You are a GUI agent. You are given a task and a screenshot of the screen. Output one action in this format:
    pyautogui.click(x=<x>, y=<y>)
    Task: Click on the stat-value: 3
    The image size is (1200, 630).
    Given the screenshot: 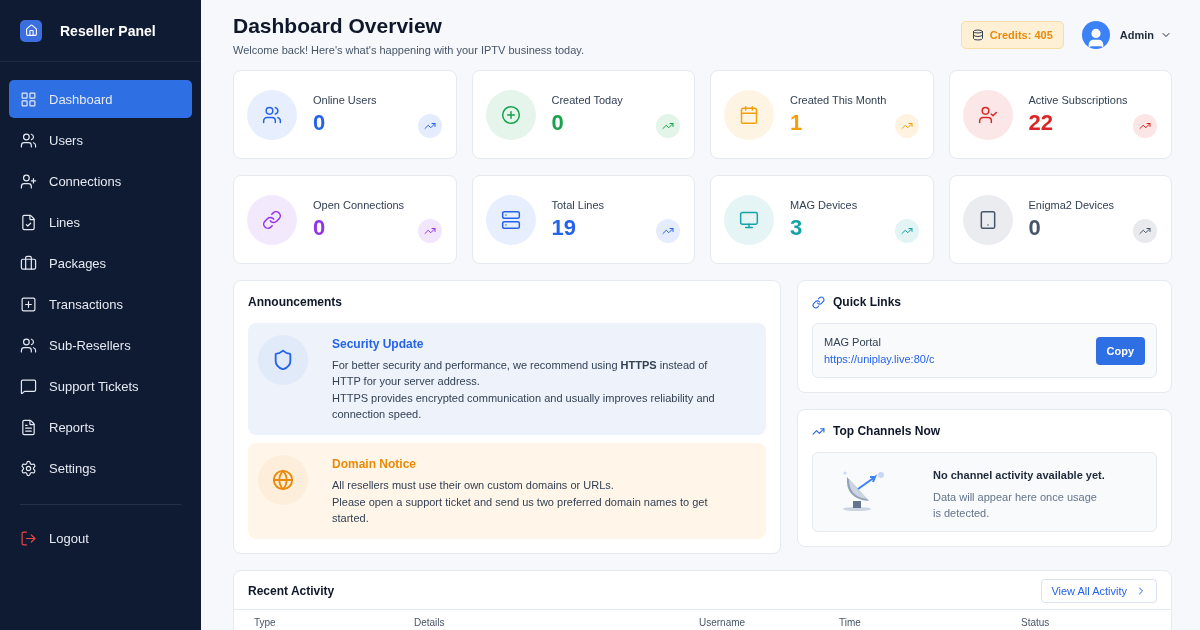 What is the action you would take?
    pyautogui.click(x=797, y=227)
    